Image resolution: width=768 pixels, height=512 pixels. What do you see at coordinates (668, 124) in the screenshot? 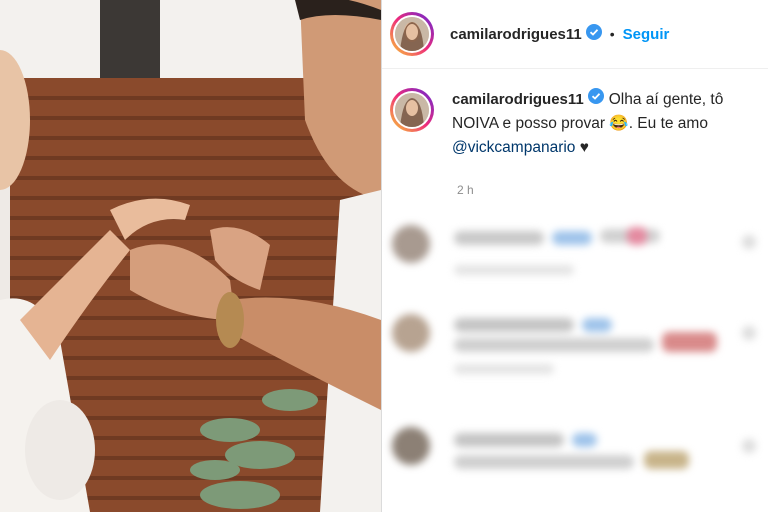
I see `caption-body-end: . Eu te amo` at bounding box center [668, 124].